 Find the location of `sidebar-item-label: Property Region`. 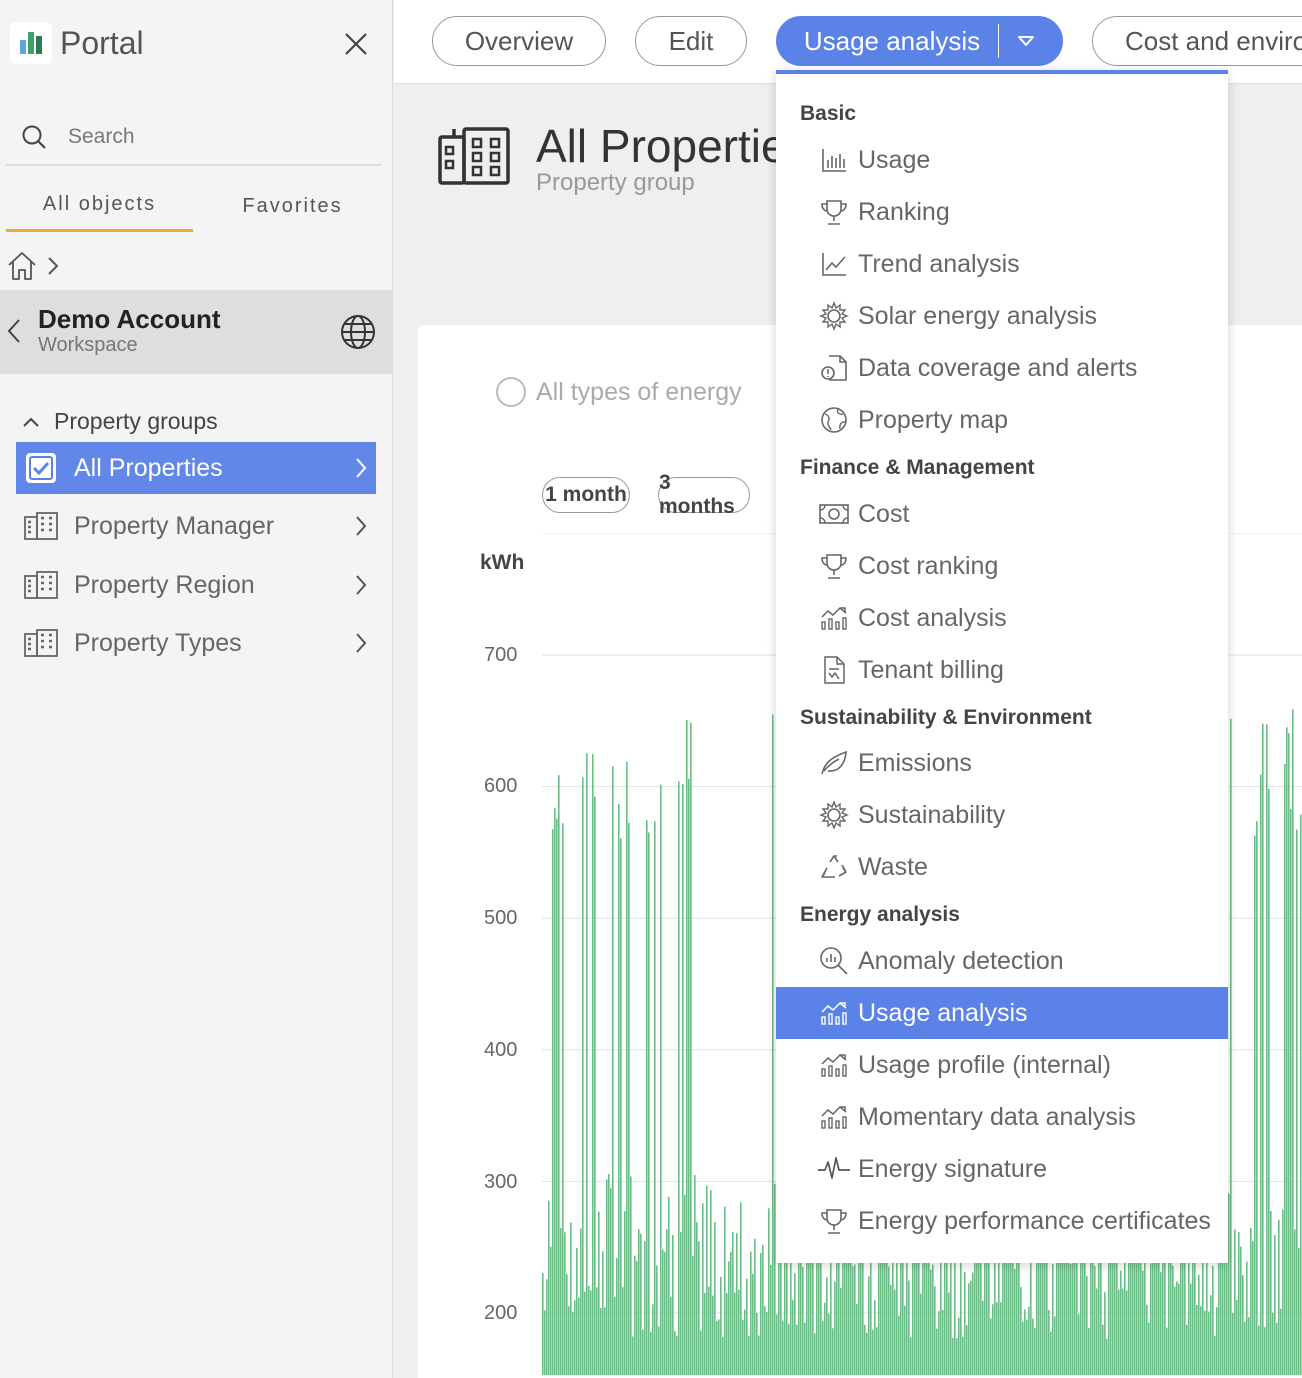

sidebar-item-label: Property Region is located at coordinates (164, 584).